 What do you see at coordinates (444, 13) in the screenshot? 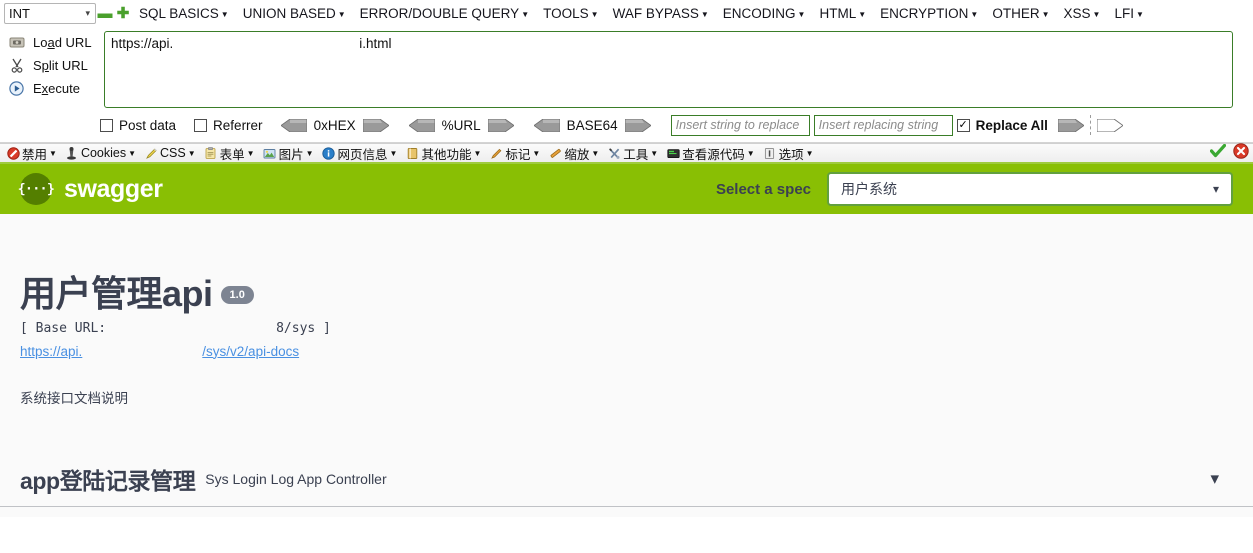
I see `menu-error-double-query: ERROR/DOUBLE QUERY ▼` at bounding box center [444, 13].